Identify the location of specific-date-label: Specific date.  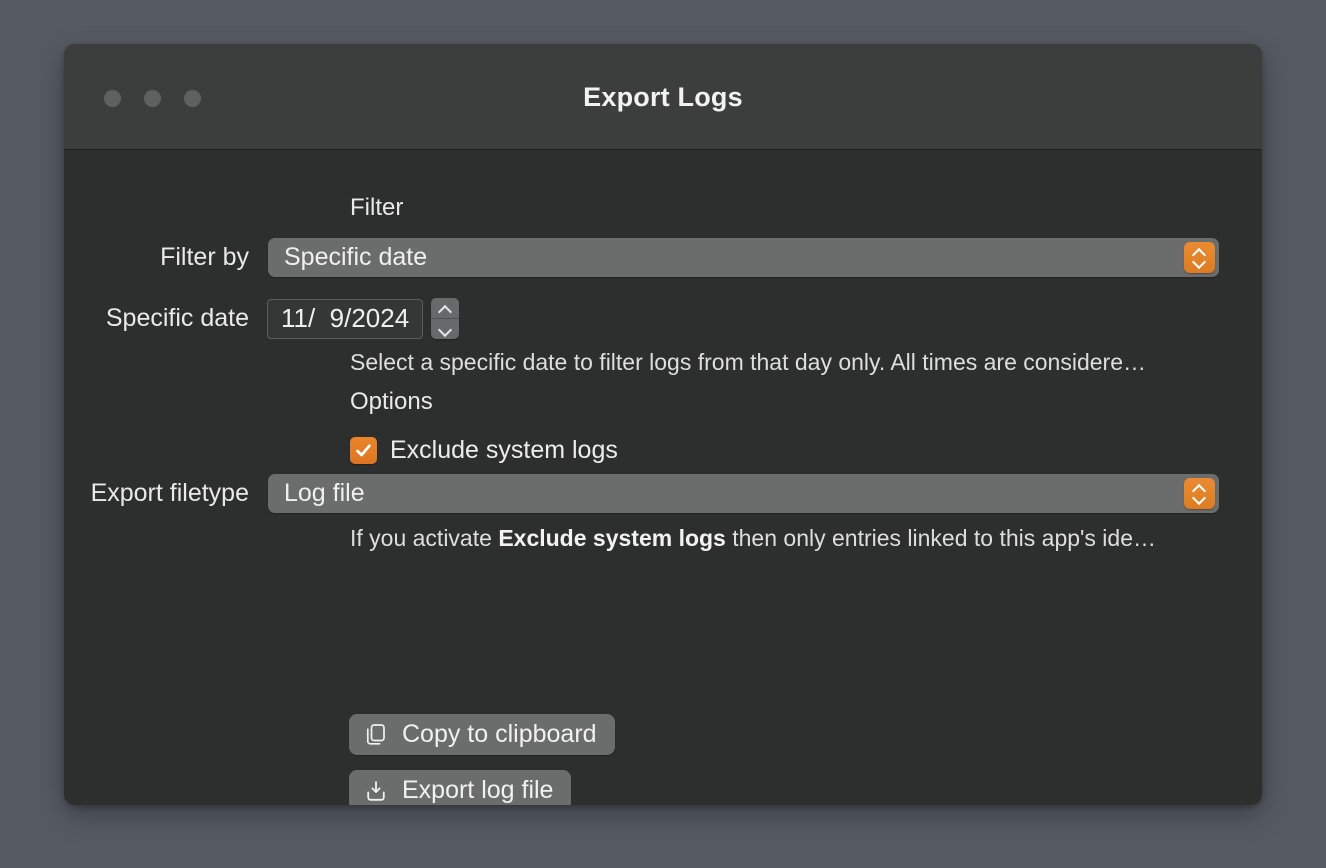
(177, 318).